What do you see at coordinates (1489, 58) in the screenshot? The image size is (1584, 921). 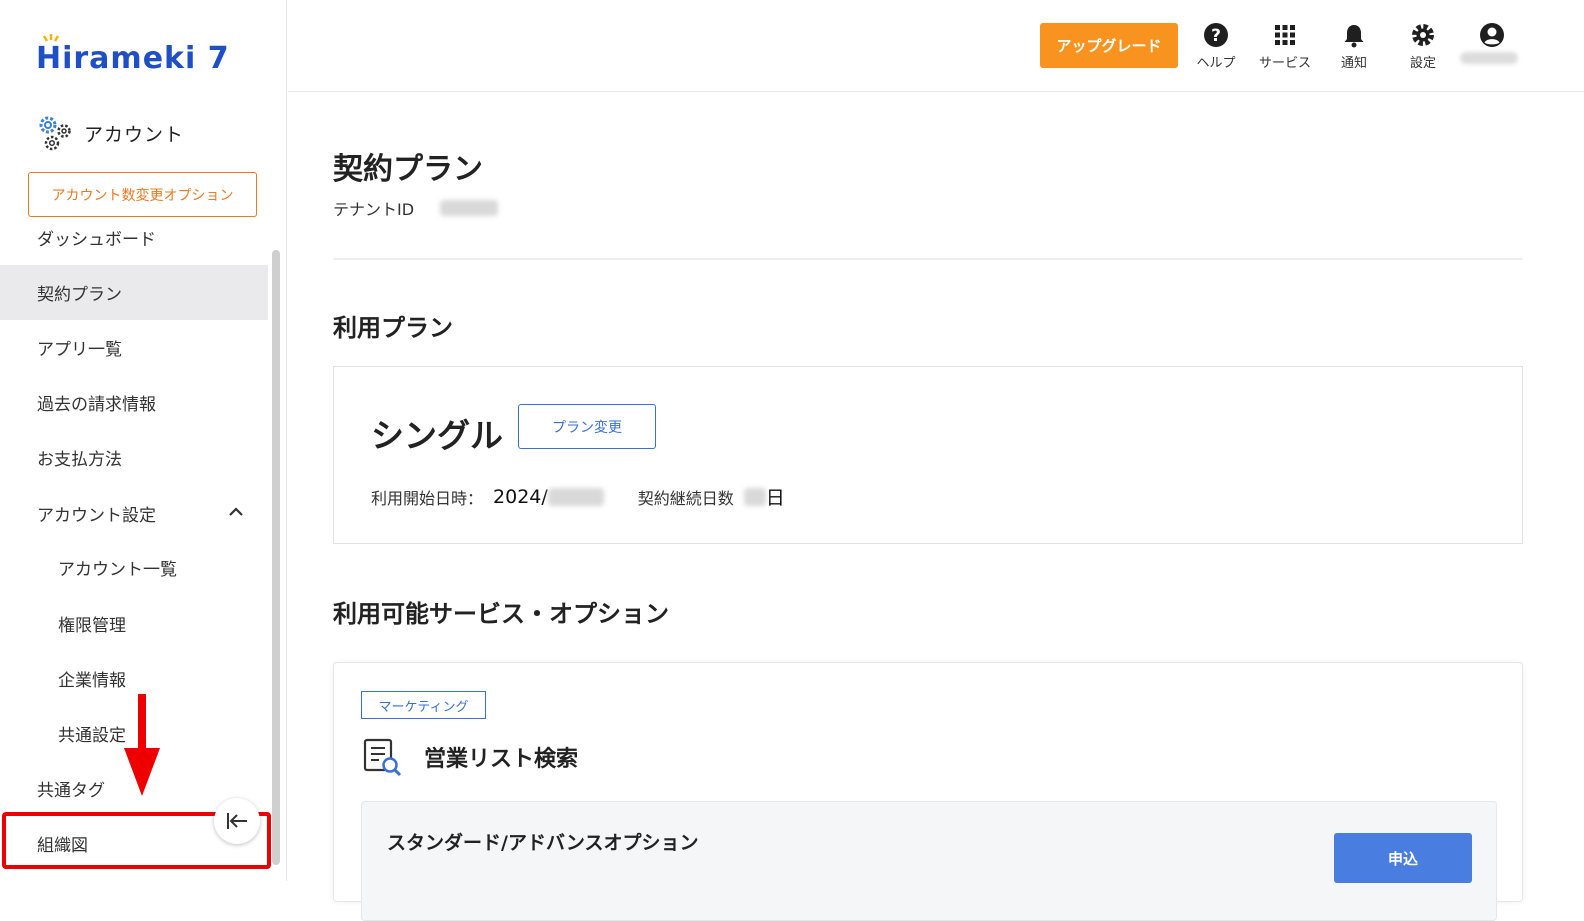 I see `user-name-redacted` at bounding box center [1489, 58].